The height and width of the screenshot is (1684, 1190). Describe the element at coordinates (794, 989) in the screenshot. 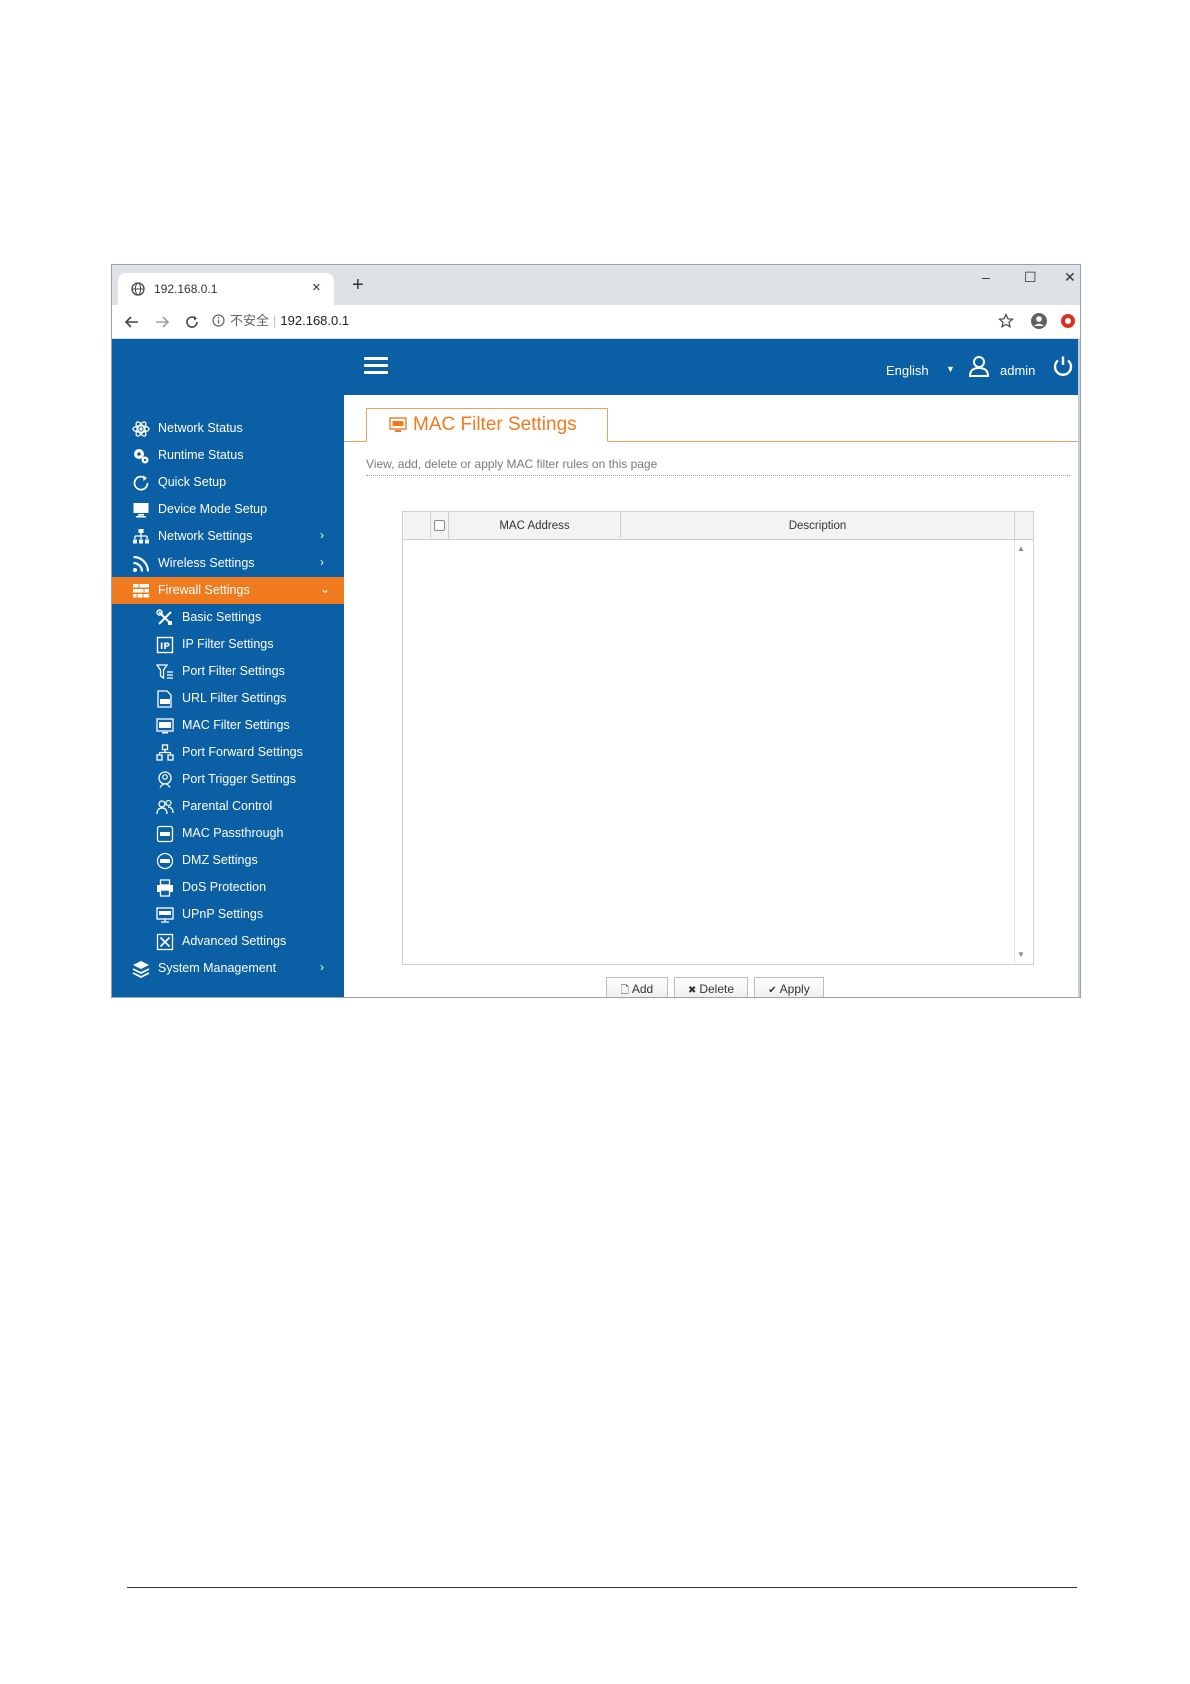

I see `apply-button-label: Apply` at that location.